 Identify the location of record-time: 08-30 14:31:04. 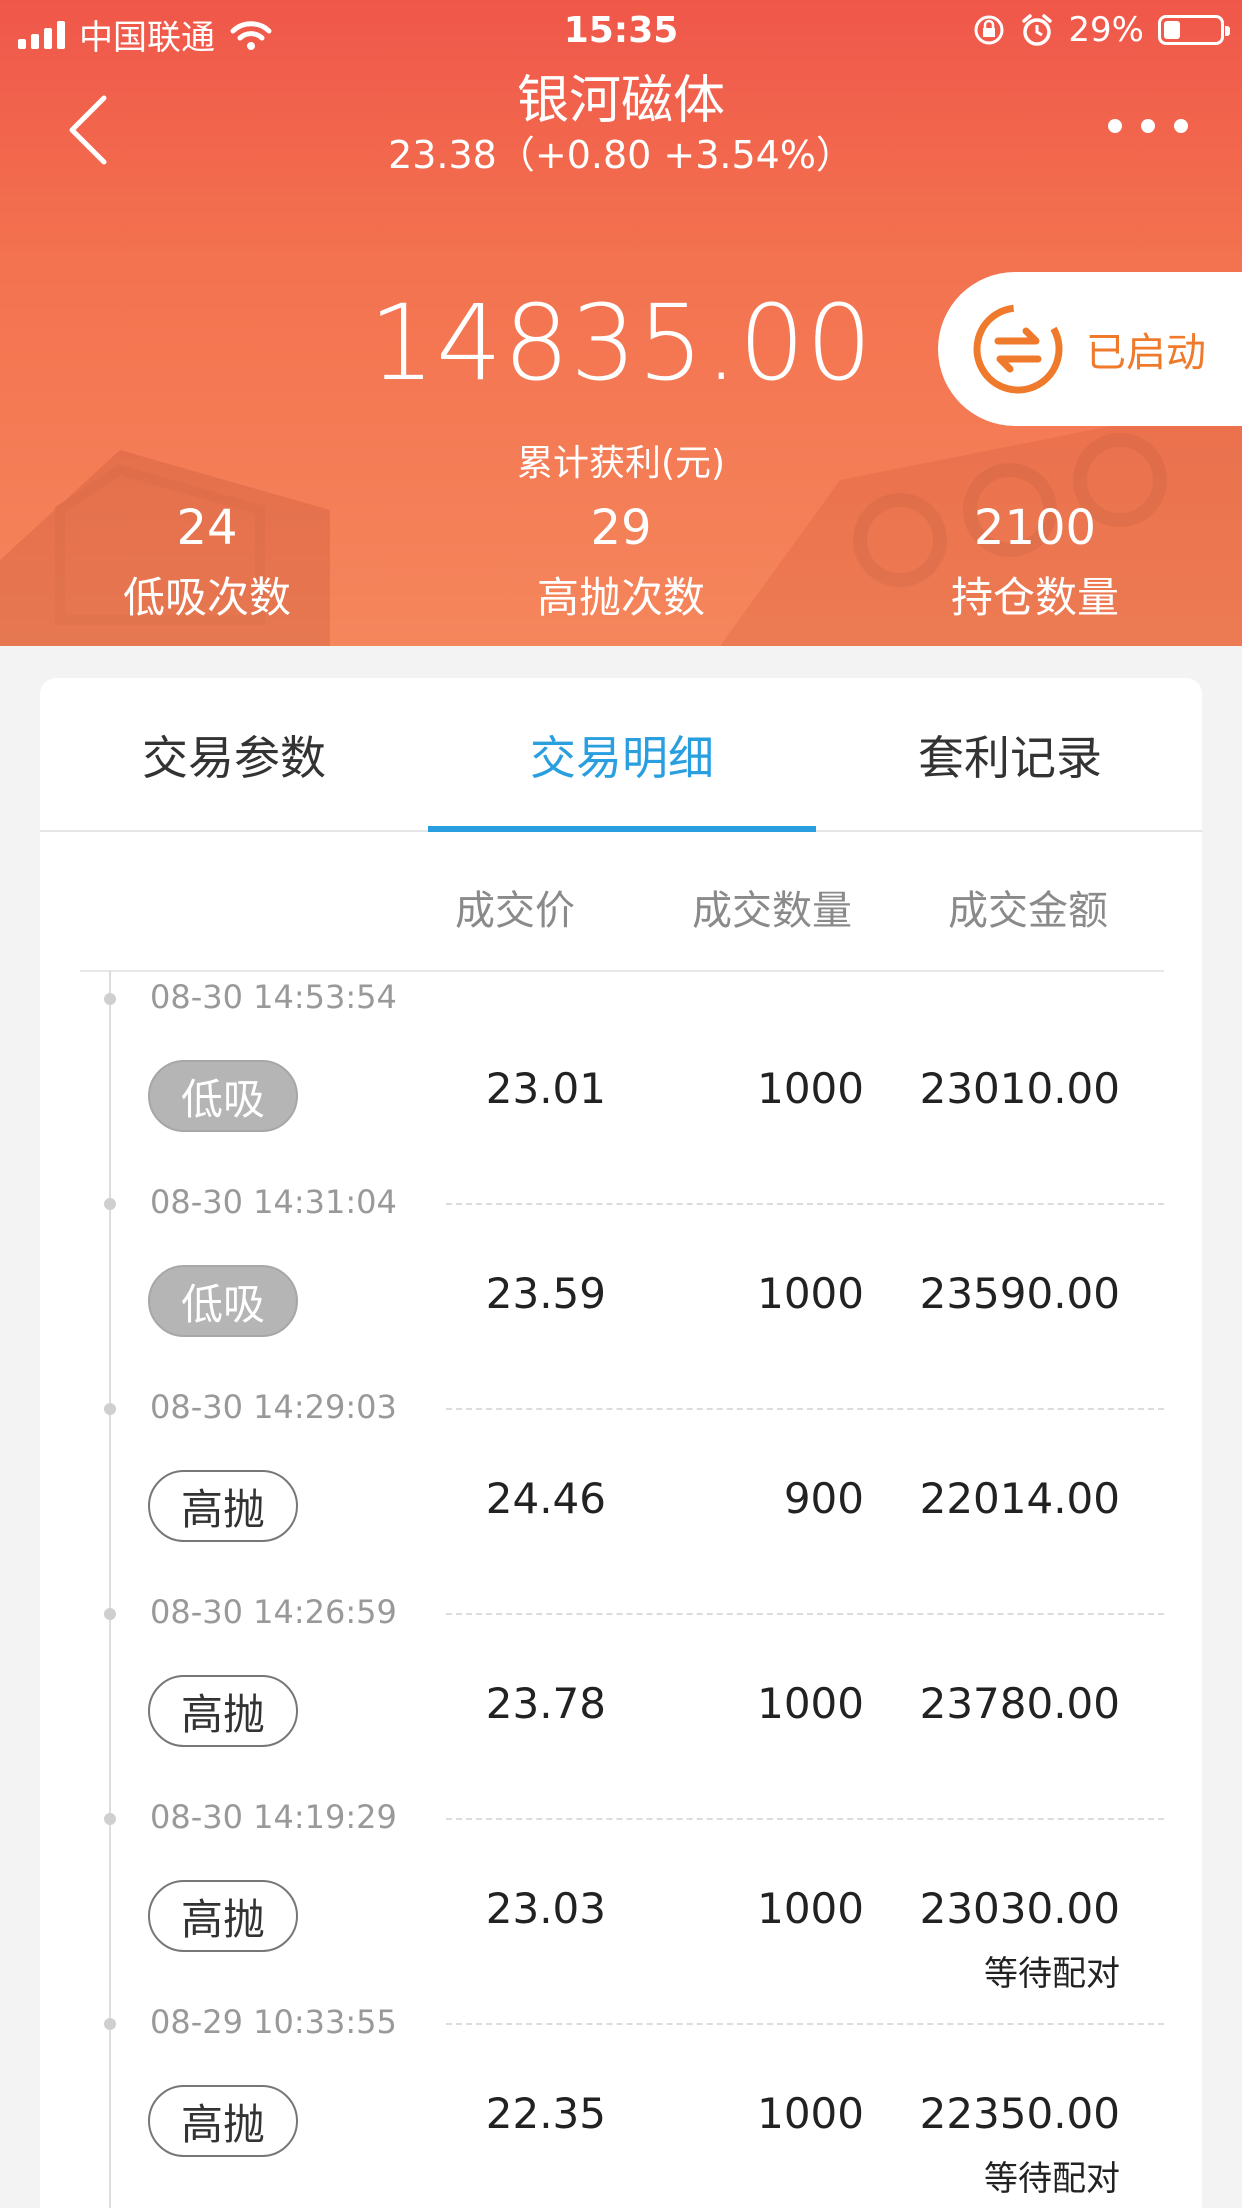
(273, 1202).